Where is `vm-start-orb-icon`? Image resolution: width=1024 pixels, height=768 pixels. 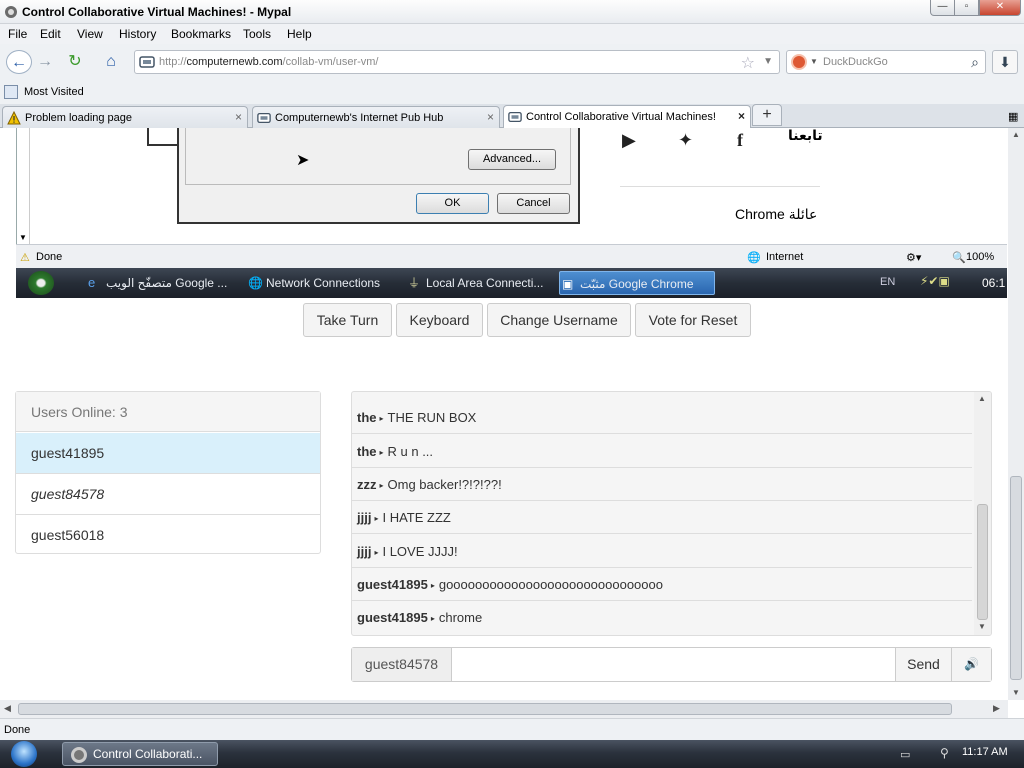
vm-start-orb-icon is located at coordinates (41, 283).